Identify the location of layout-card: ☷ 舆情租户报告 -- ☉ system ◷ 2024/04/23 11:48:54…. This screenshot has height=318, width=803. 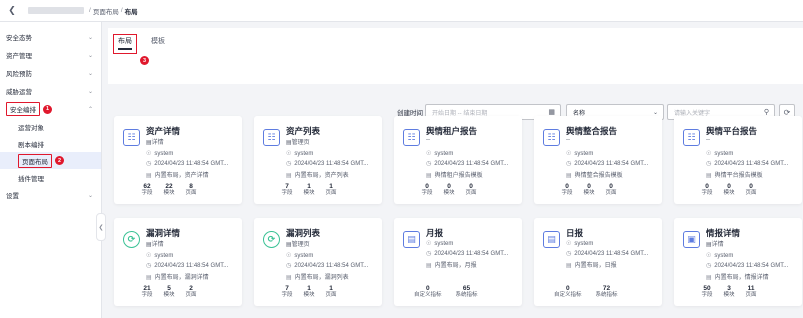
(458, 160).